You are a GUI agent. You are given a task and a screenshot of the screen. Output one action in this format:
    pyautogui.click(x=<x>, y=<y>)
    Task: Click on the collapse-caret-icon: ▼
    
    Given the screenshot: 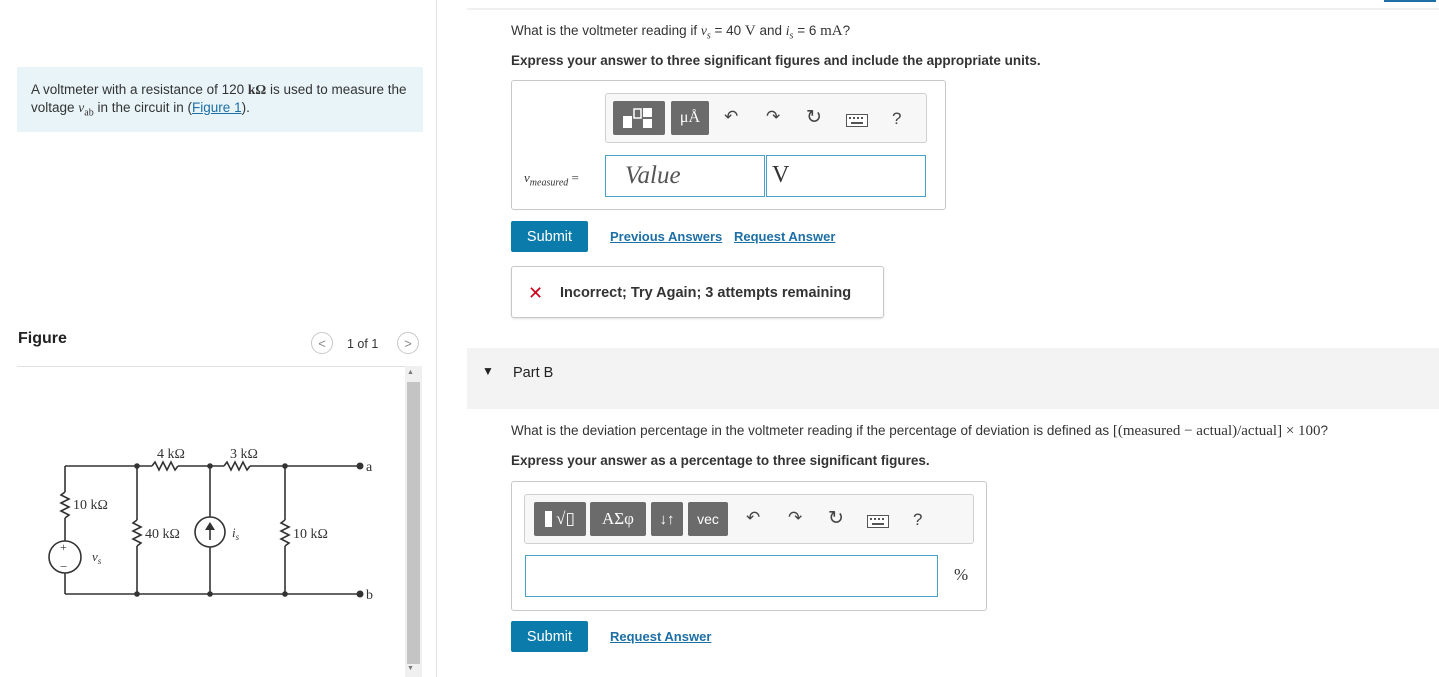 What is the action you would take?
    pyautogui.click(x=488, y=371)
    